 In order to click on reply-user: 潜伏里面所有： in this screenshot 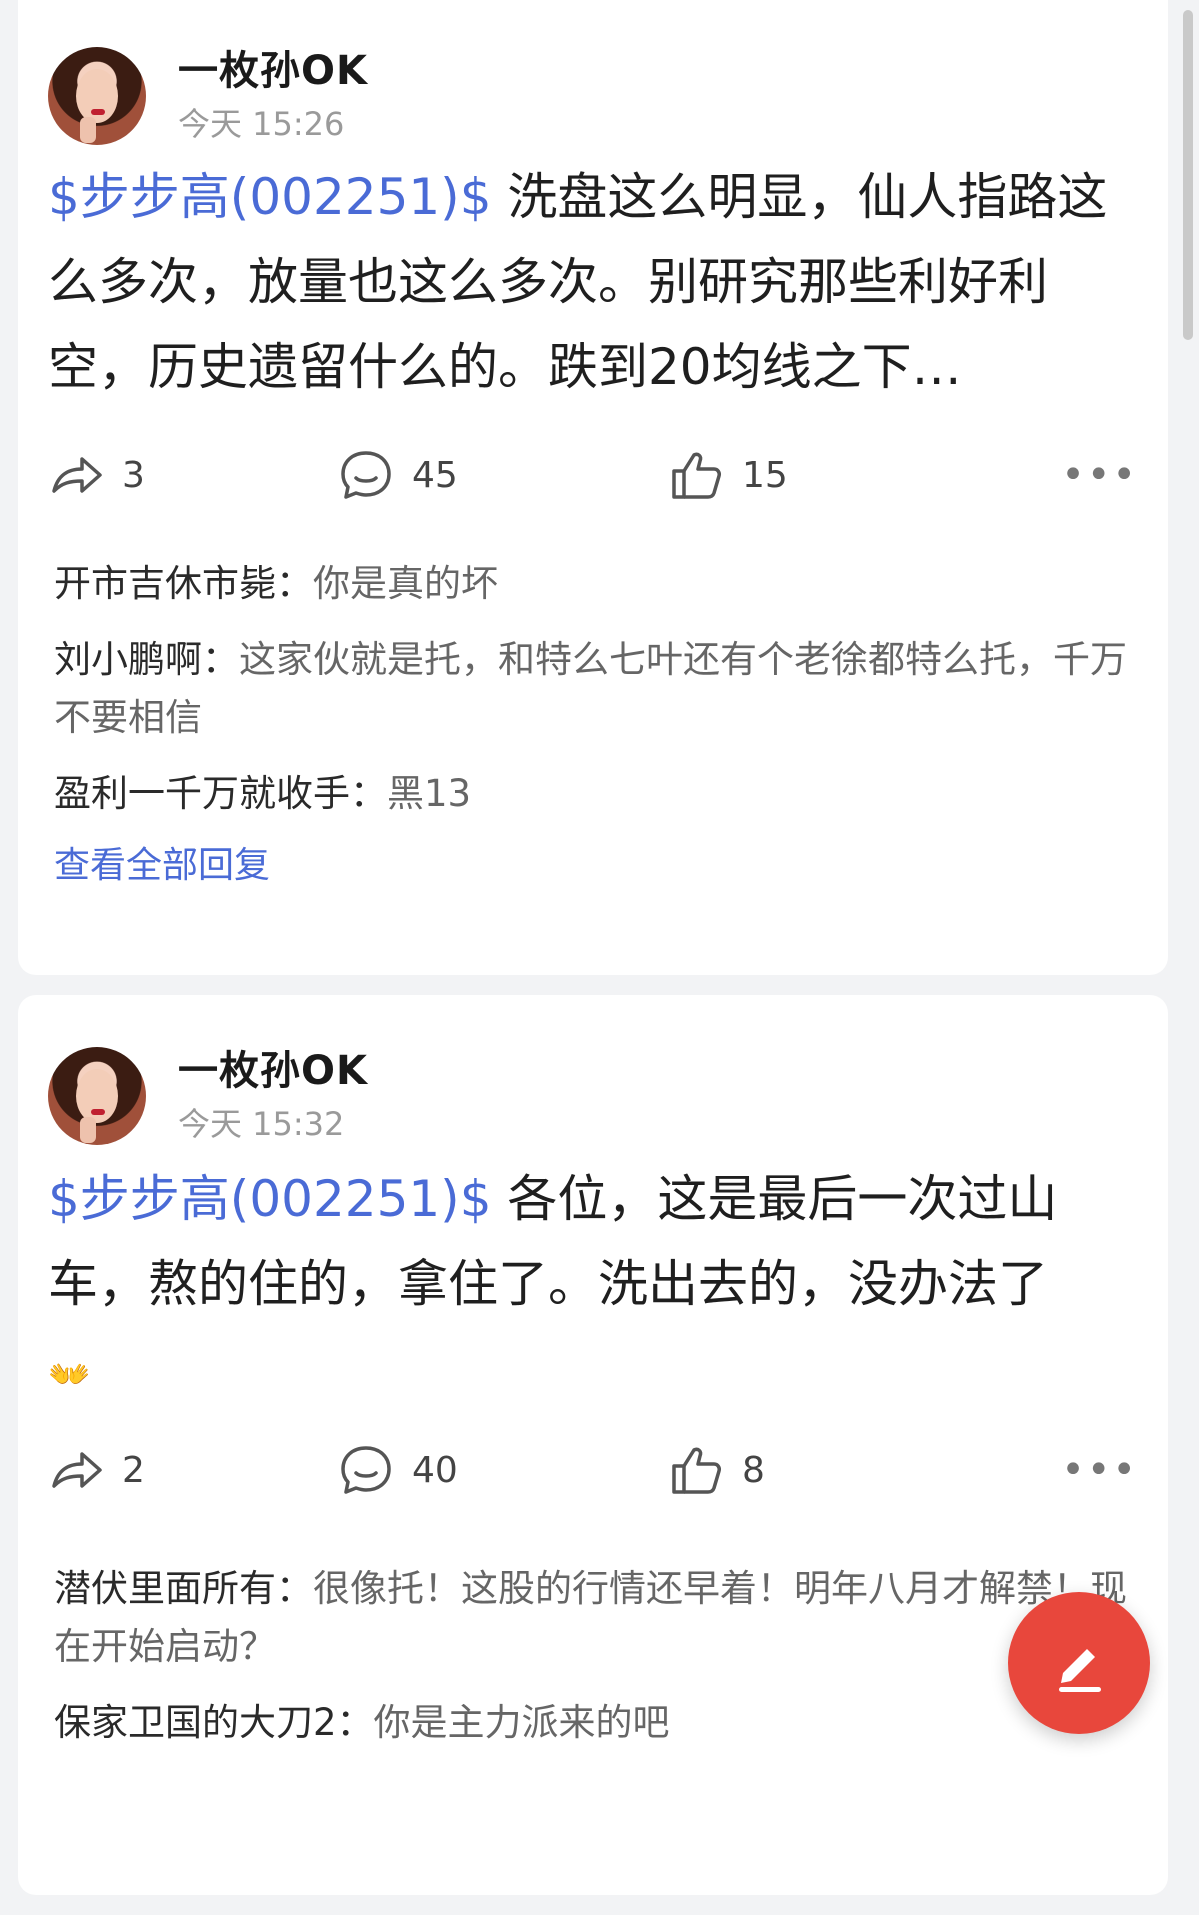, I will do `click(183, 1588)`.